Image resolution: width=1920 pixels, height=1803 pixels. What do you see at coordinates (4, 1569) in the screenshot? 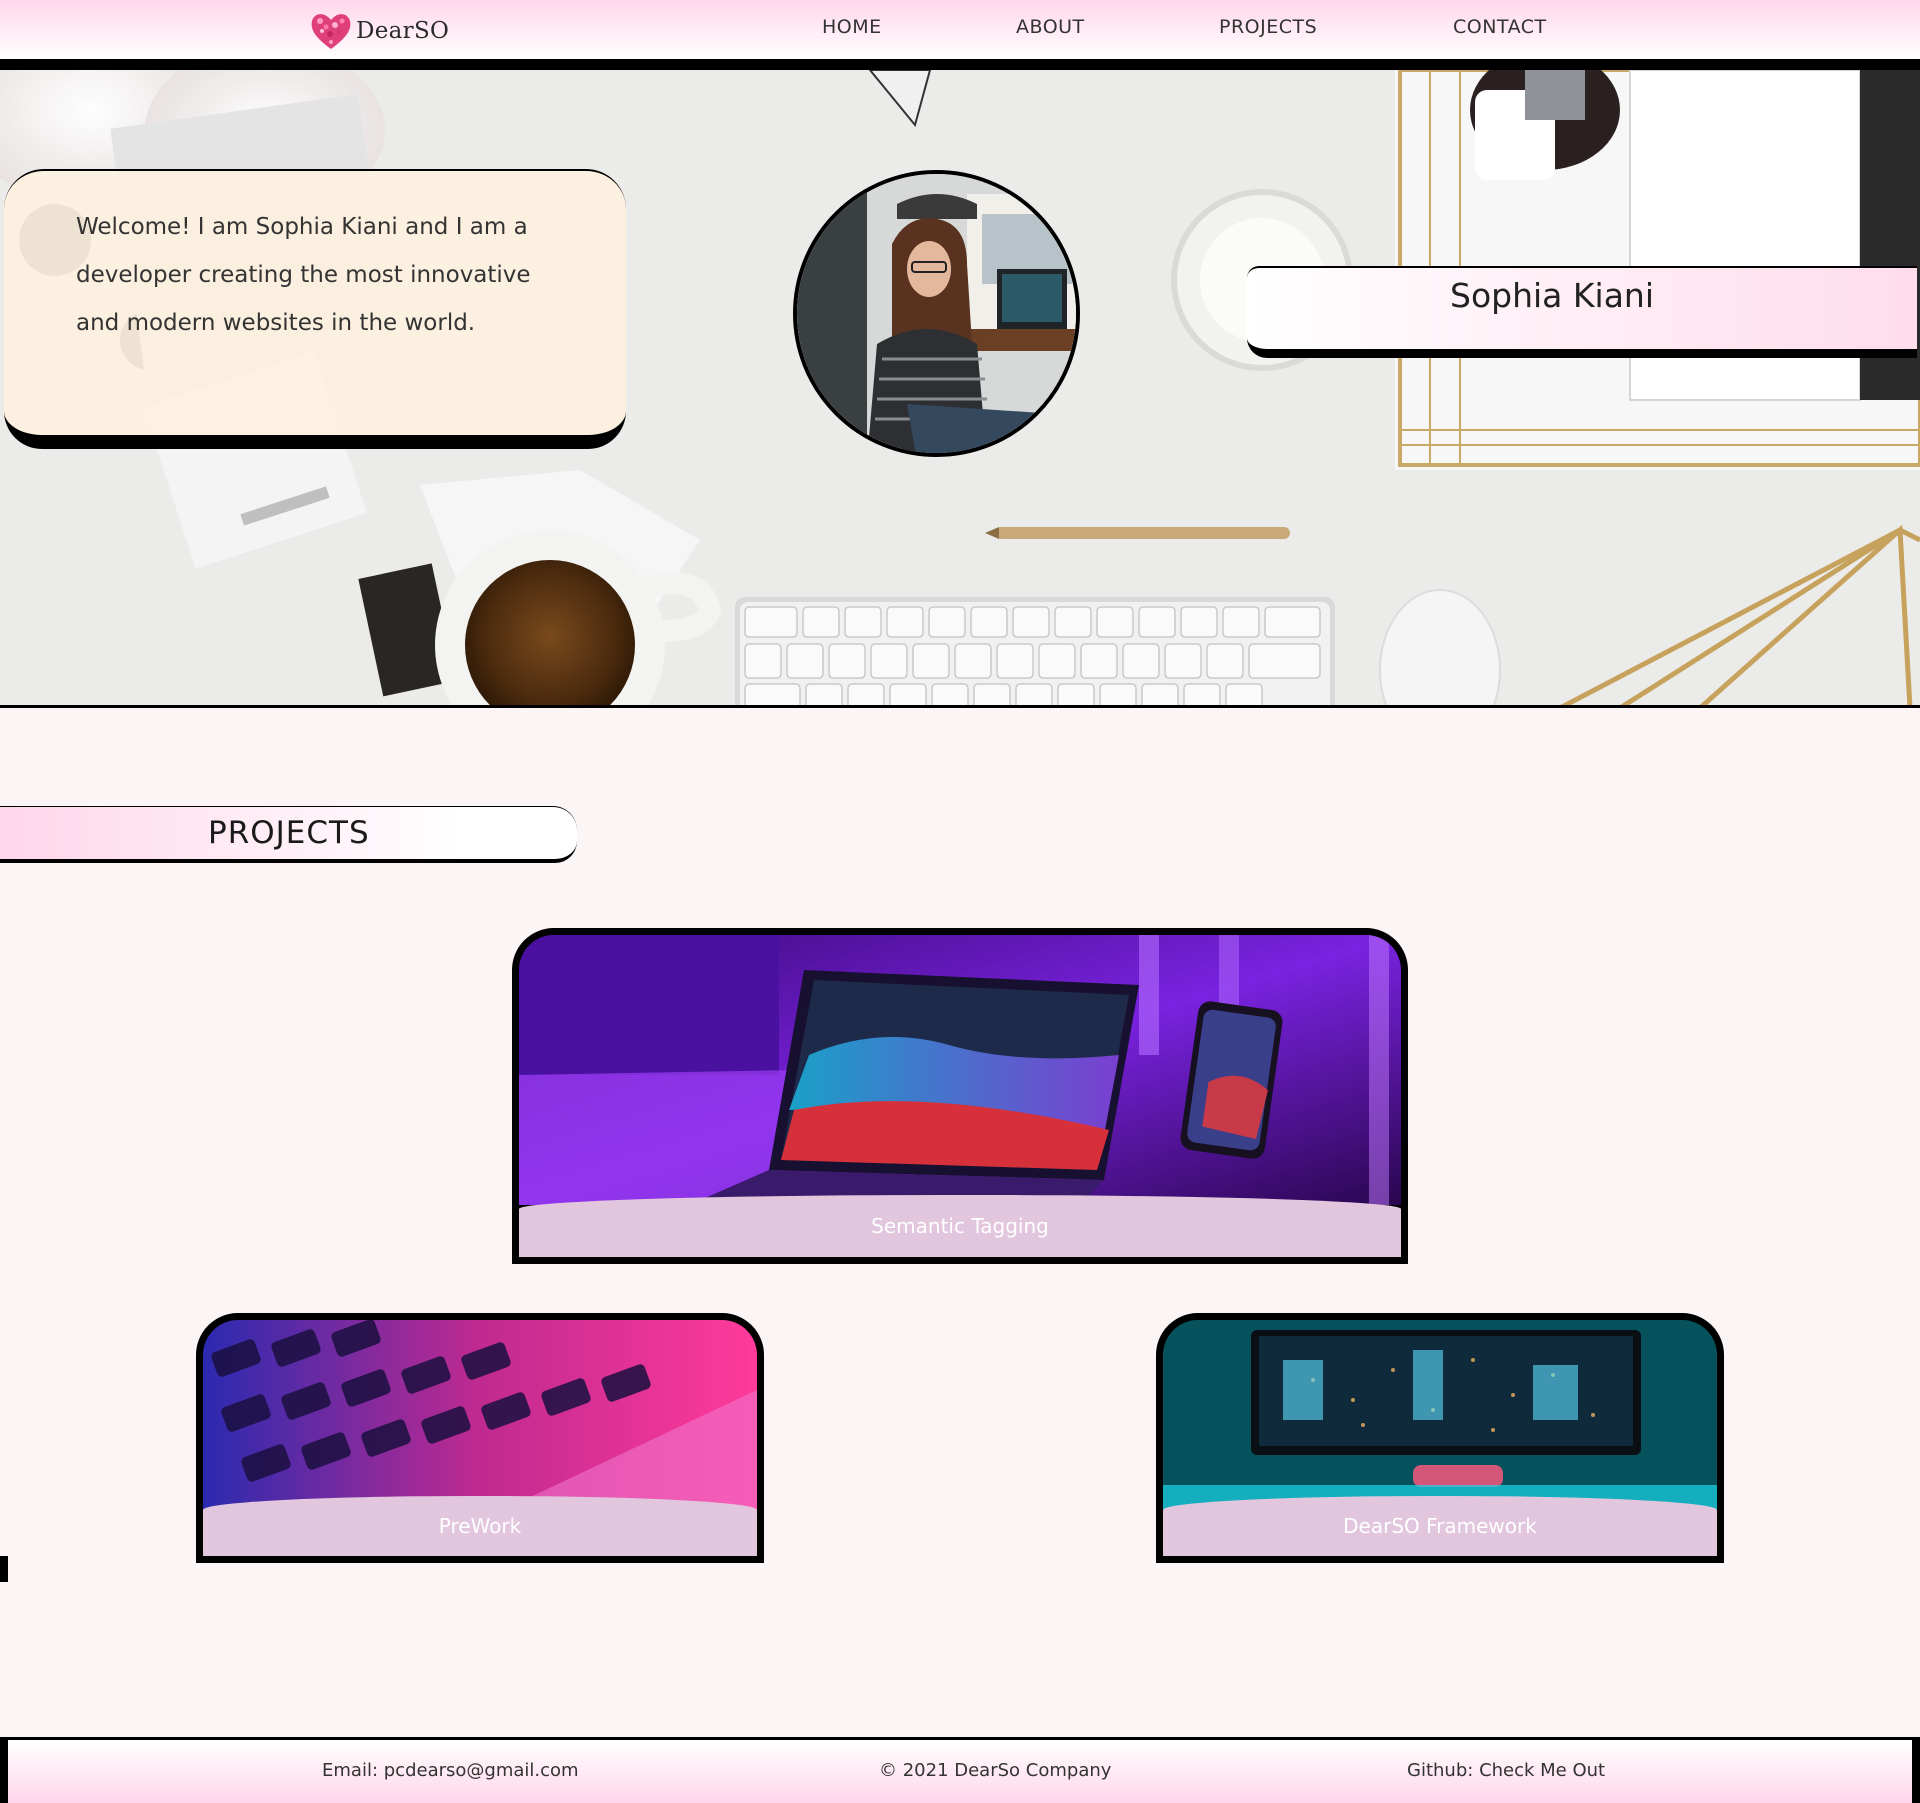
I see `side-marker` at bounding box center [4, 1569].